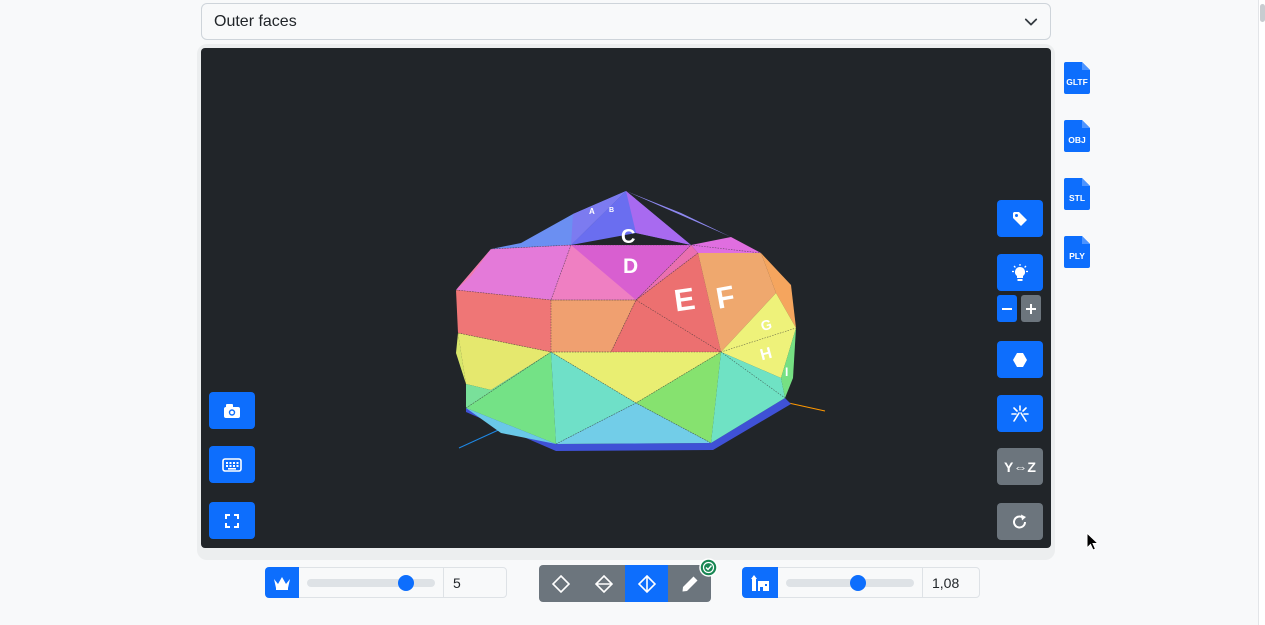 The width and height of the screenshot is (1265, 625). I want to click on lightbulb-icon, so click(1020, 272).